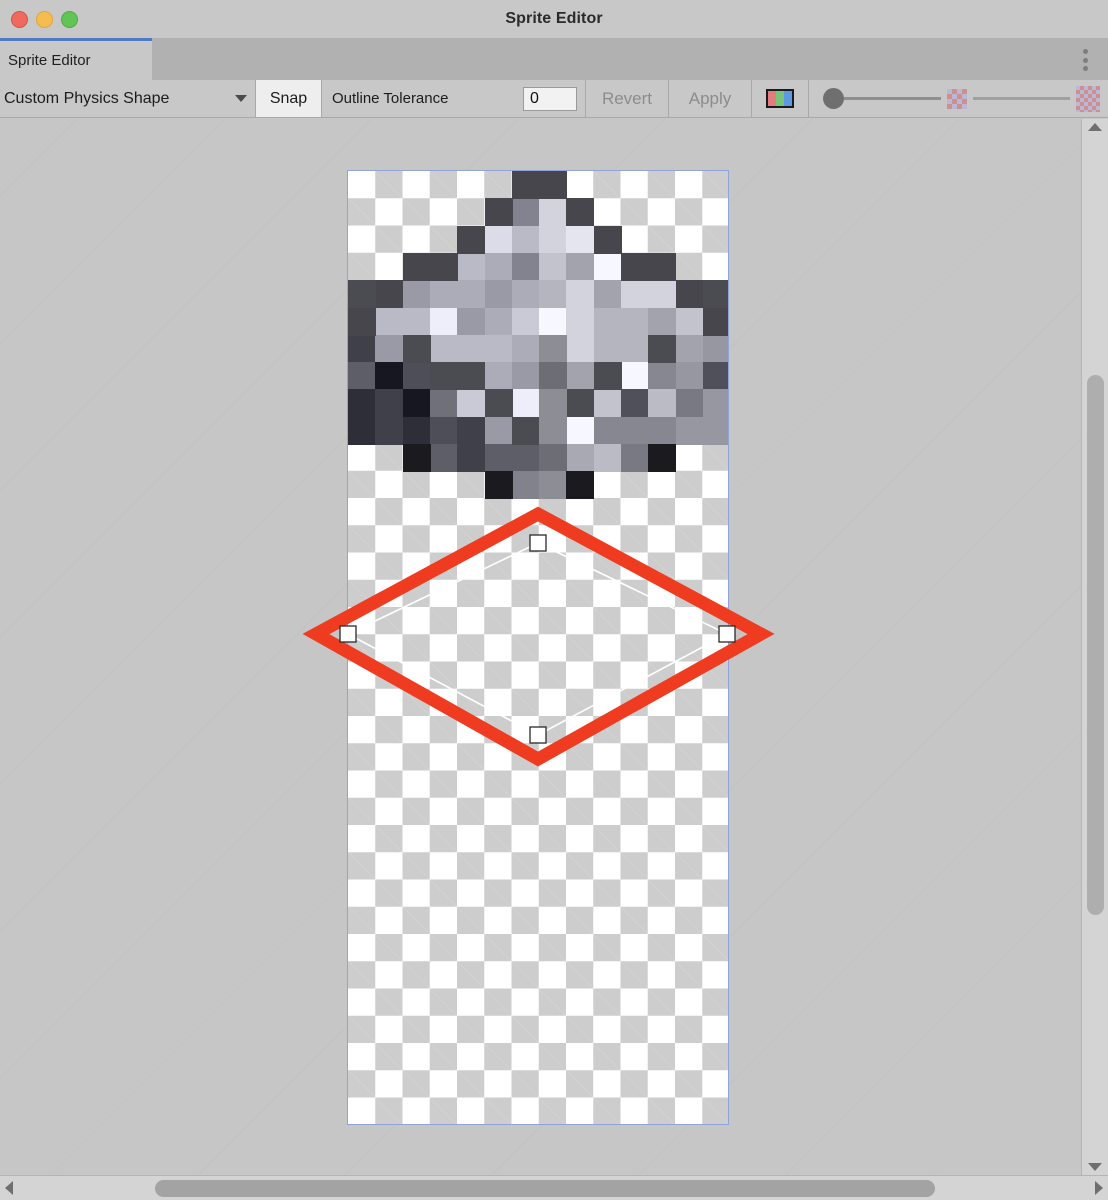 The height and width of the screenshot is (1200, 1108). What do you see at coordinates (241, 98) in the screenshot?
I see `chevron-down-icon` at bounding box center [241, 98].